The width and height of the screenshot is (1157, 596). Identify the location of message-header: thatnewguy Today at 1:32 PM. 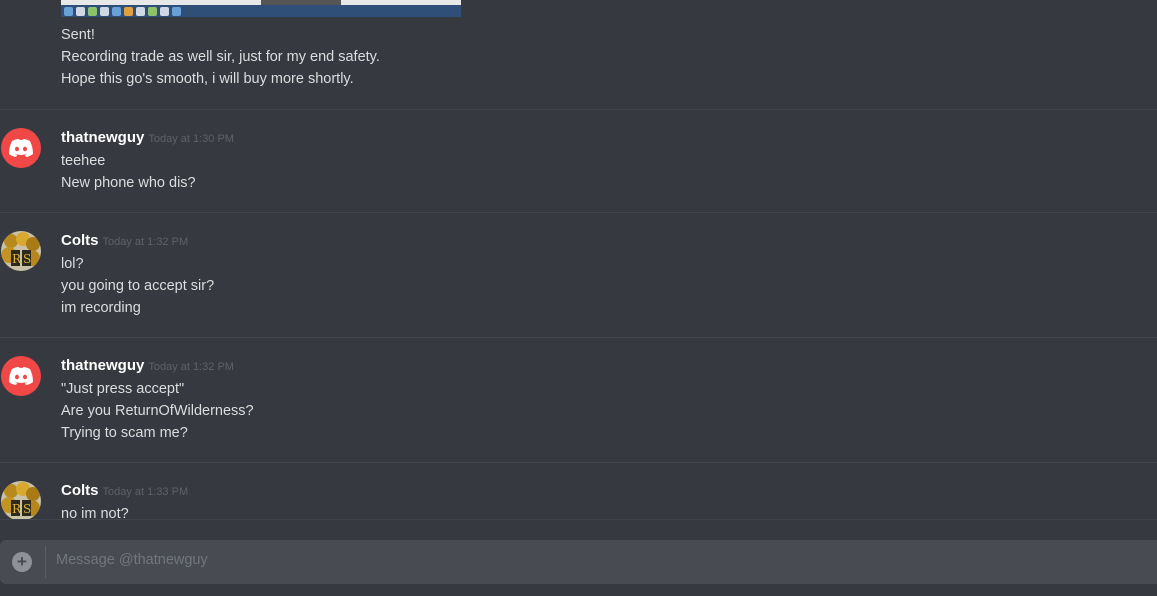
(147, 365).